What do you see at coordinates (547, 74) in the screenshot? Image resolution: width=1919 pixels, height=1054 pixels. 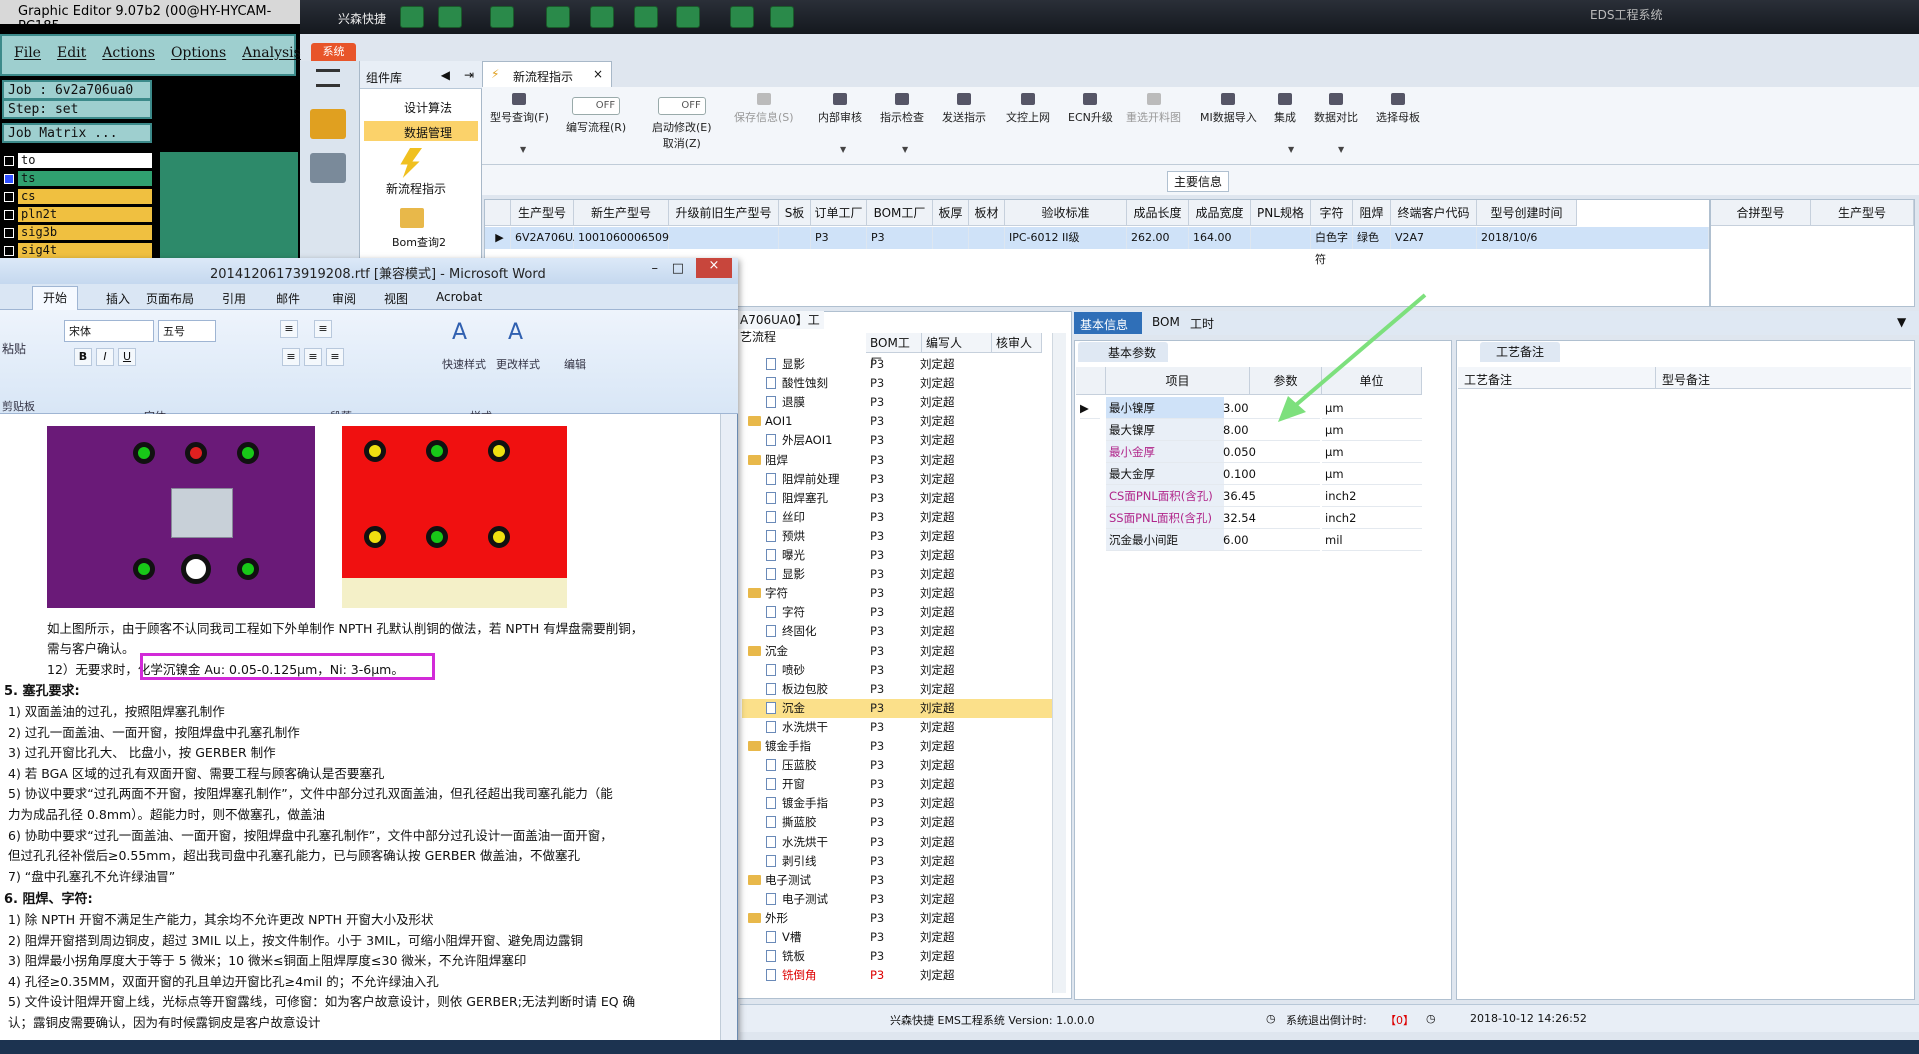 I see `tab-new-flow-instruction: ⚡ 新流程指示 ×` at bounding box center [547, 74].